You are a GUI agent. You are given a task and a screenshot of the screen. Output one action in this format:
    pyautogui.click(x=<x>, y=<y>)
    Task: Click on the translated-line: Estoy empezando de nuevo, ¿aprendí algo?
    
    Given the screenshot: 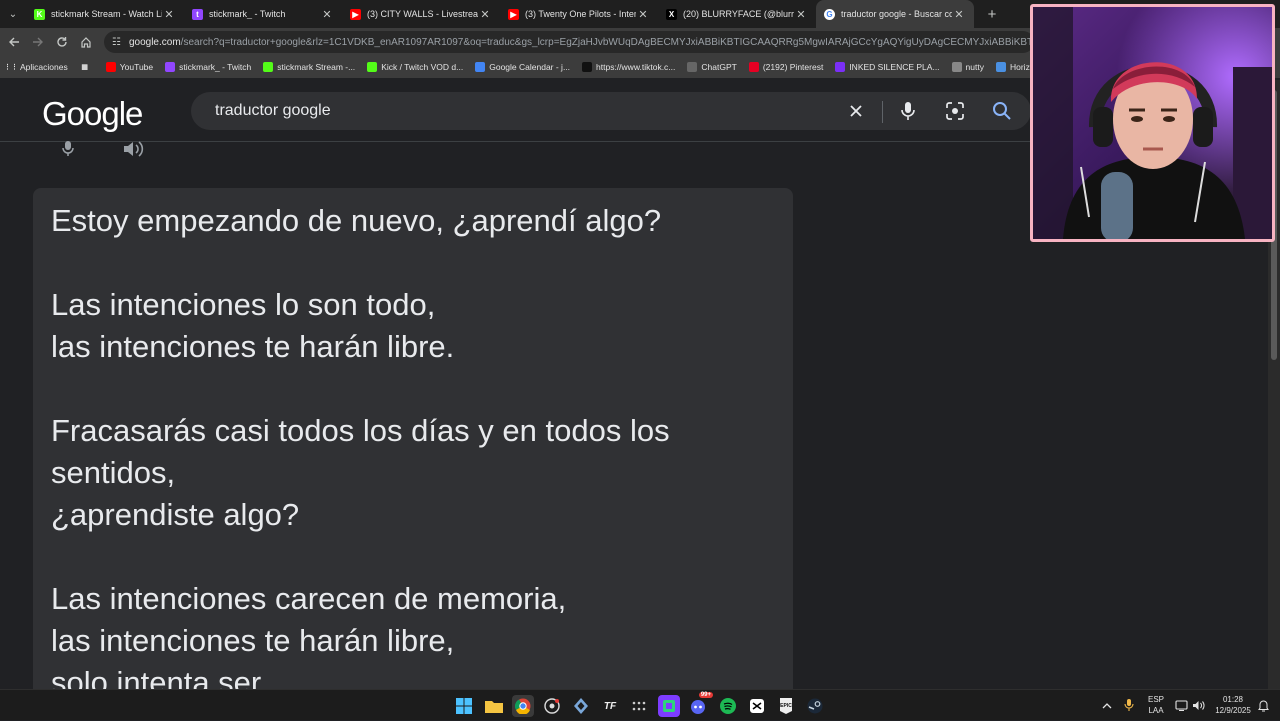 What is the action you would take?
    pyautogui.click(x=356, y=220)
    